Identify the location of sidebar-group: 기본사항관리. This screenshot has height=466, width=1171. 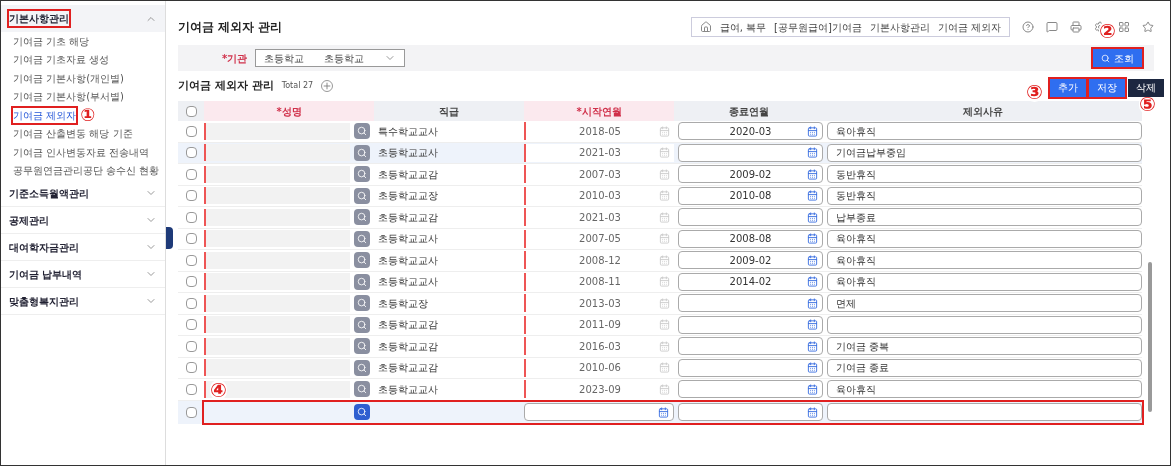
(83, 18).